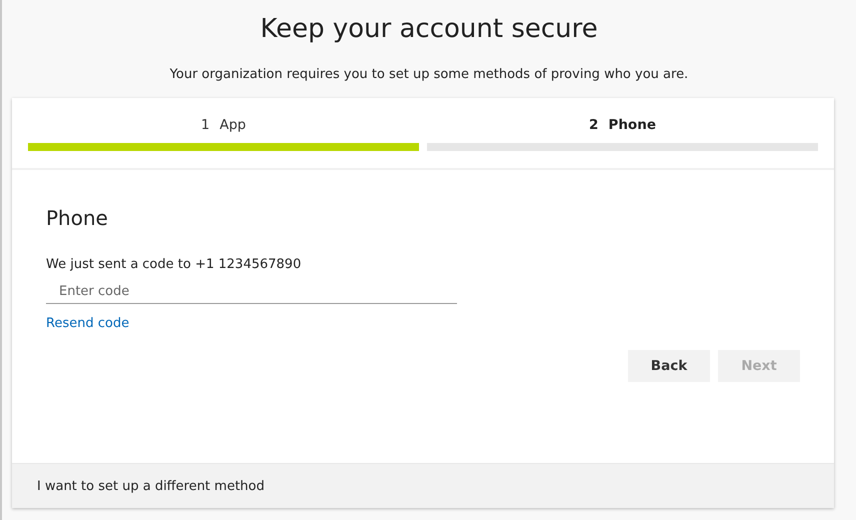 Image resolution: width=856 pixels, height=520 pixels. I want to click on different-method-link: I want to set up a different method, so click(150, 486).